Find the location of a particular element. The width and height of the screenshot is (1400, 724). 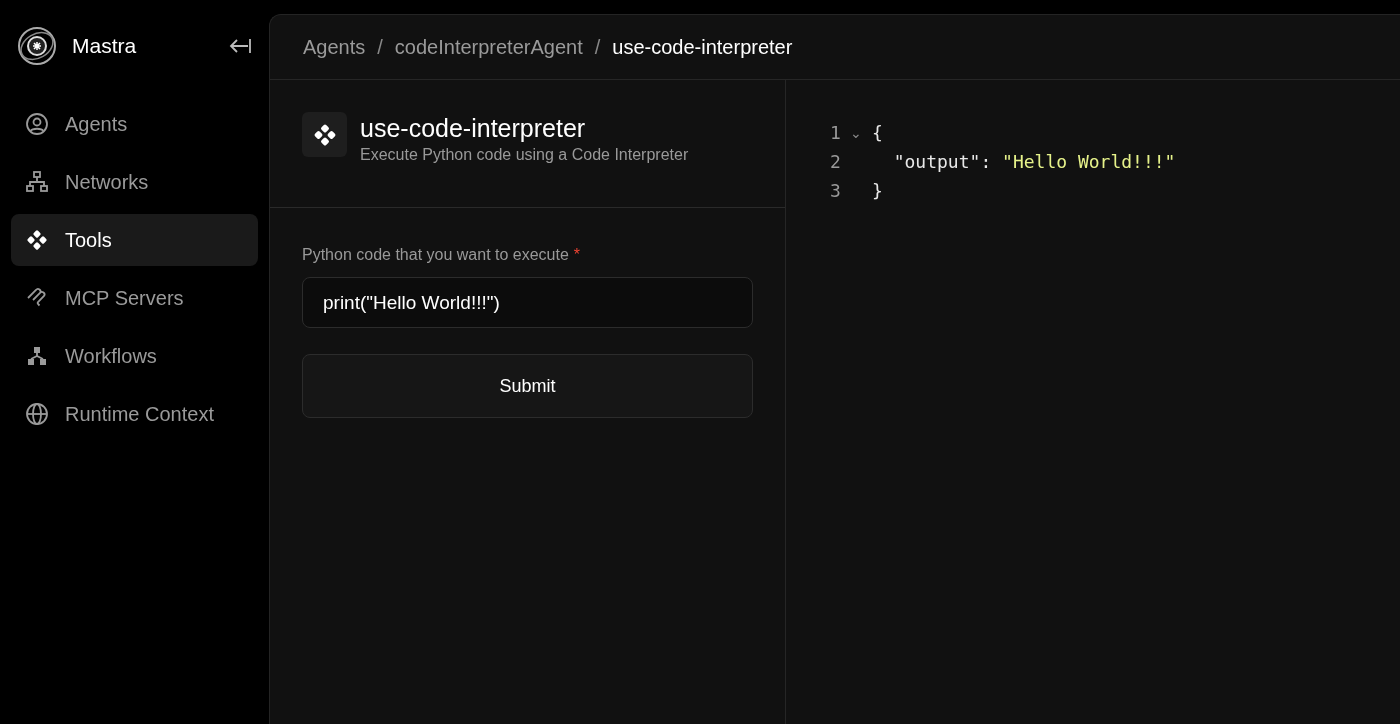

hierarchy-icon is located at coordinates (37, 356).